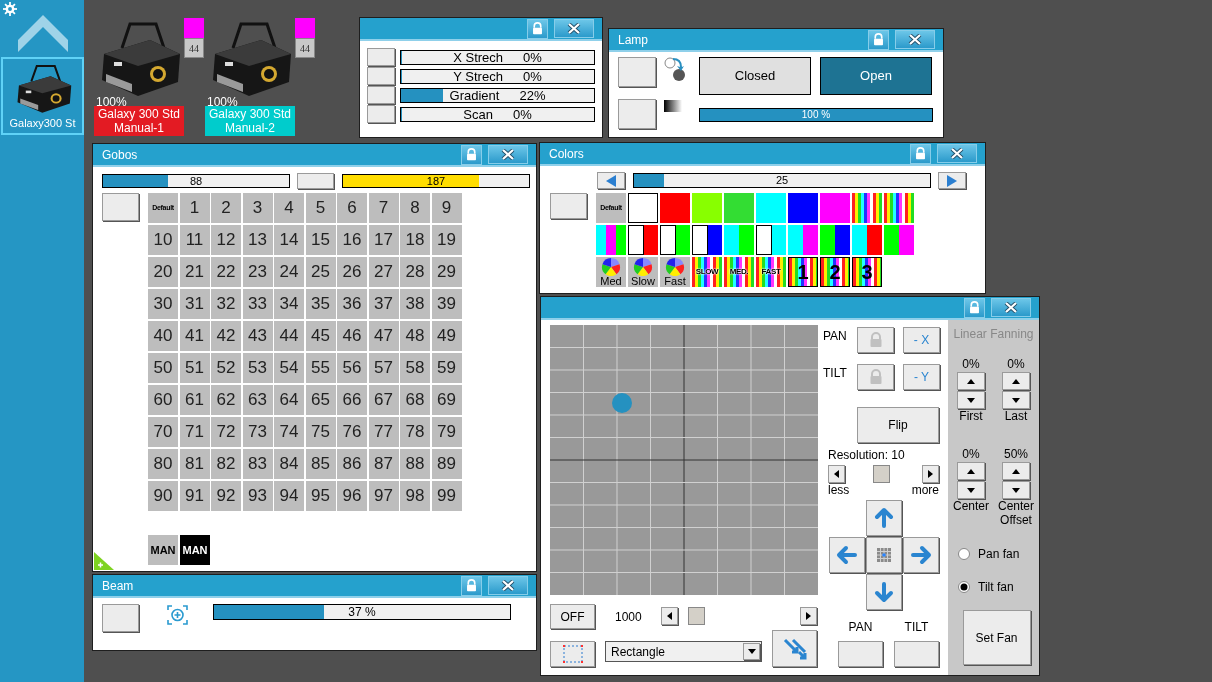  What do you see at coordinates (683, 651) in the screenshot?
I see `shape-dropdown: Rectangle` at bounding box center [683, 651].